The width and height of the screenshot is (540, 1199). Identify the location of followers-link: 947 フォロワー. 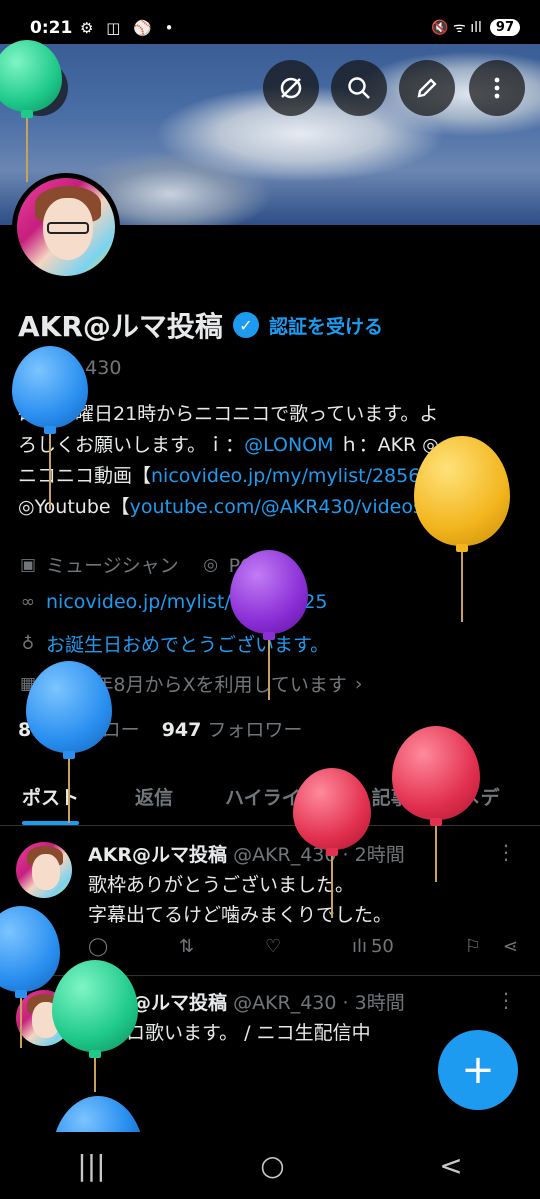
(232, 728).